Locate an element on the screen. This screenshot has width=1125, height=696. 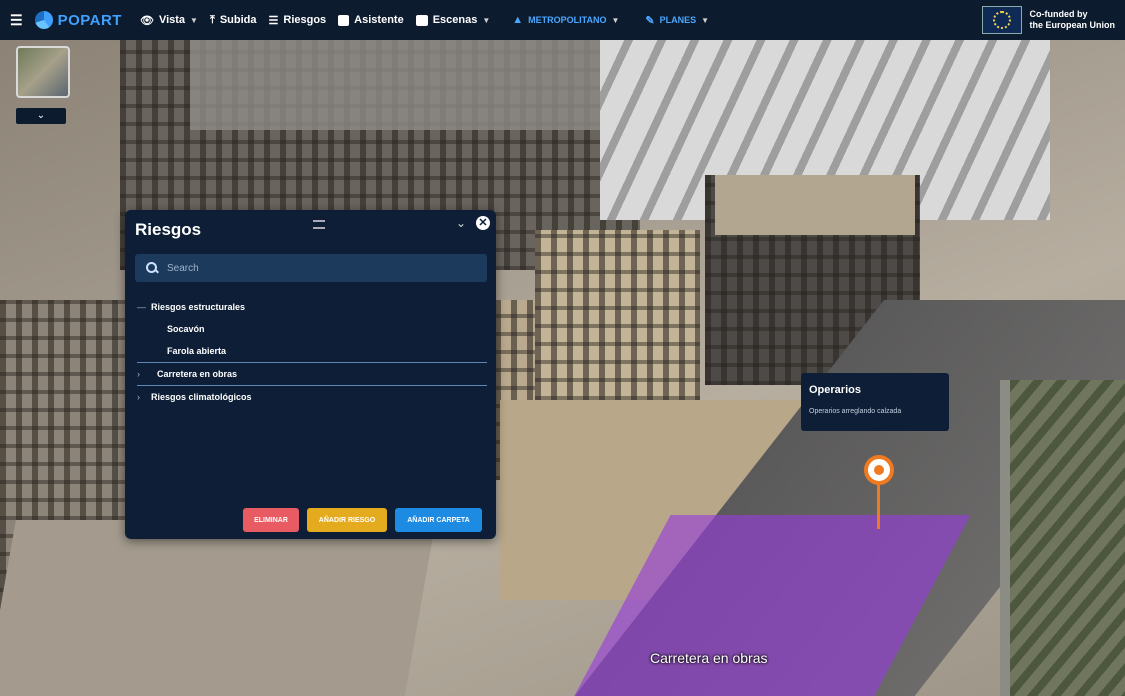
nav-subida: ⤒ Subida is located at coordinates (233, 20).